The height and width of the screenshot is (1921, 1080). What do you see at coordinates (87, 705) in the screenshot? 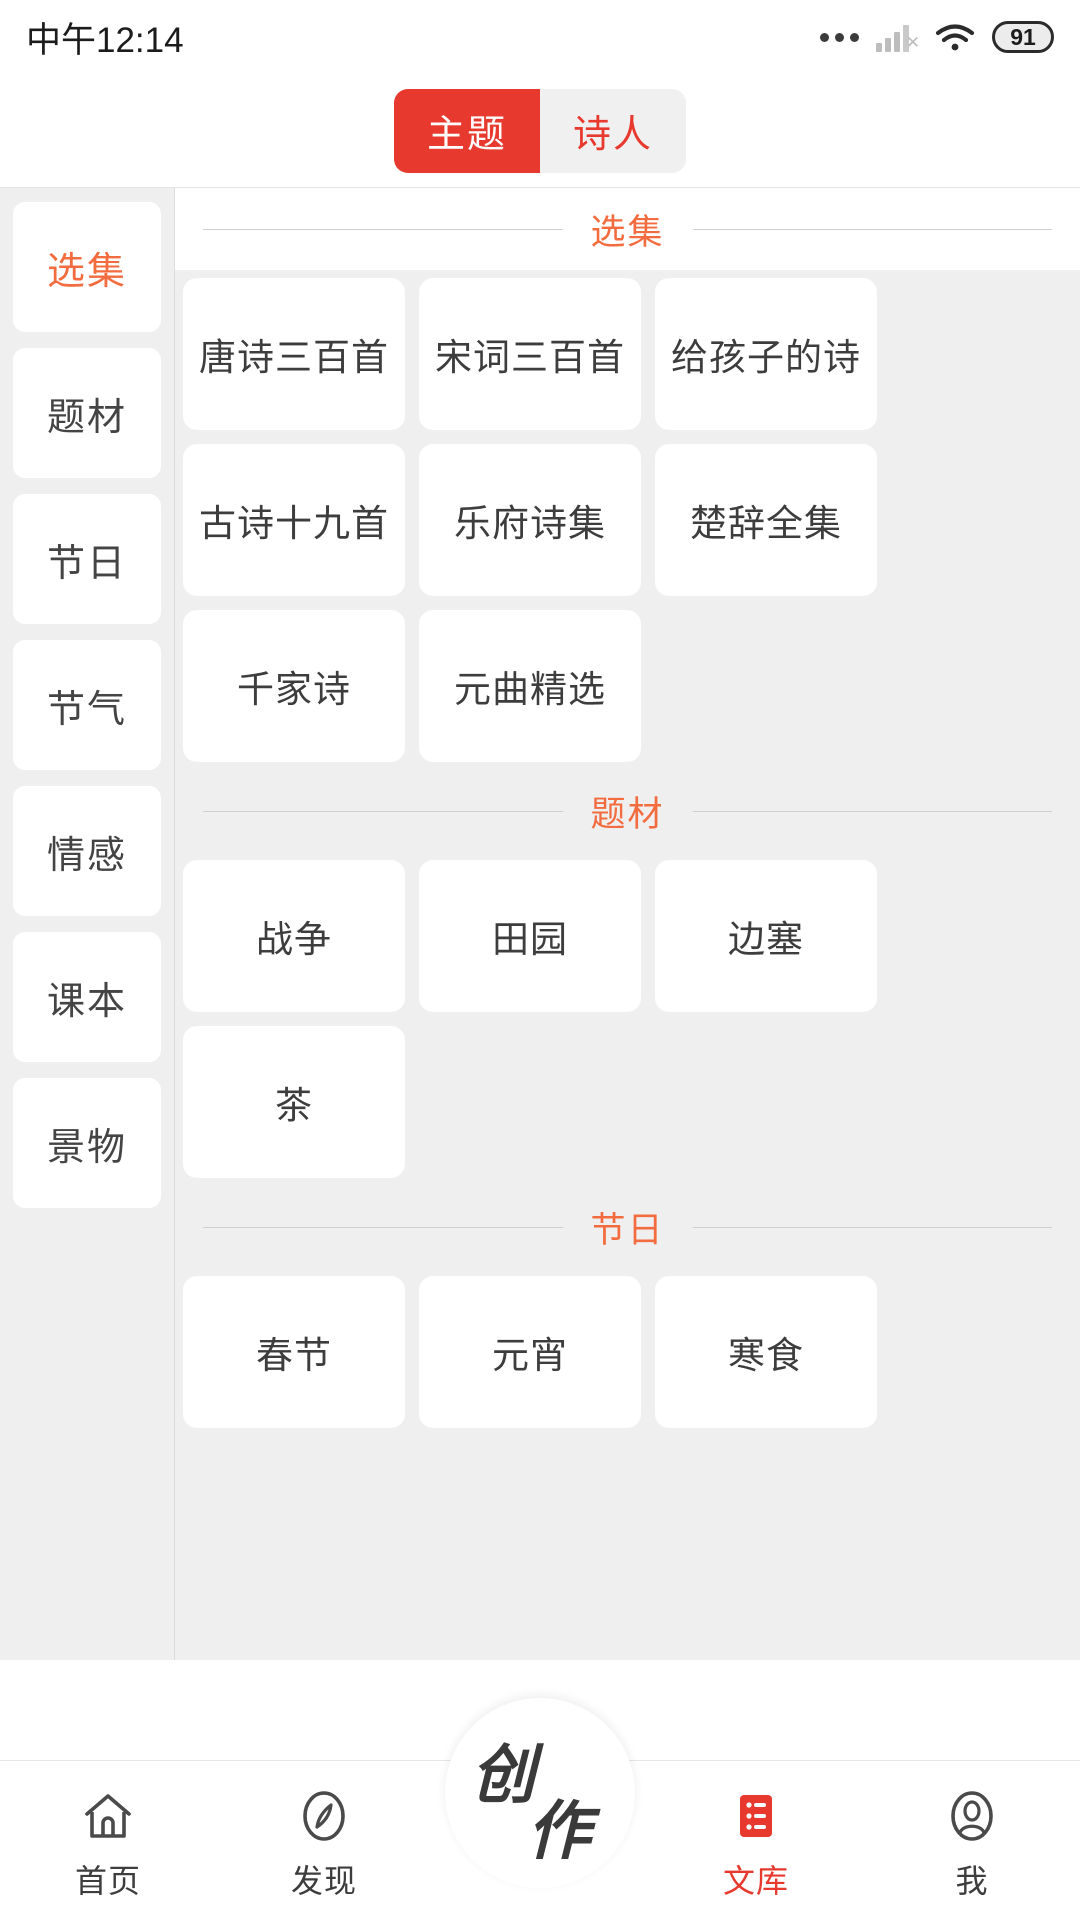
I see `sidebar-item-jieqi: 节气` at bounding box center [87, 705].